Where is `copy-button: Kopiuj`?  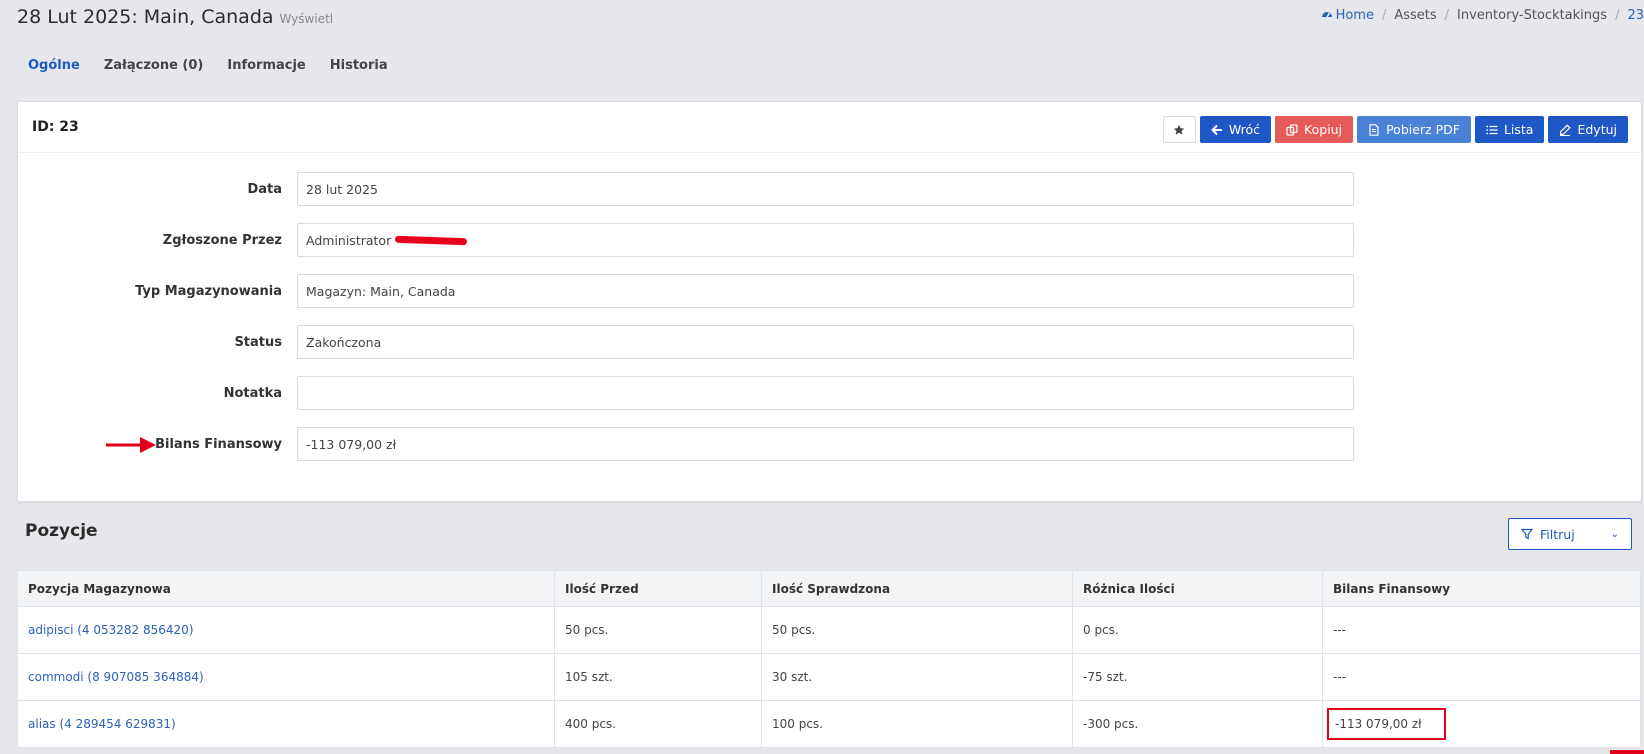
copy-button: Kopiuj is located at coordinates (1314, 129).